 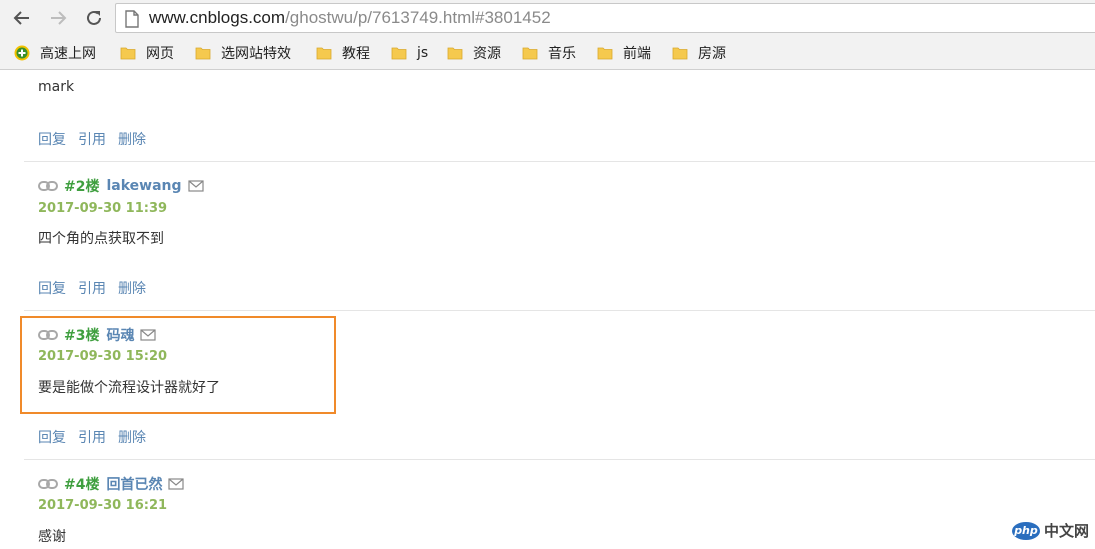 I want to click on bookmark-folder-effects: 选网站特效, so click(x=243, y=53).